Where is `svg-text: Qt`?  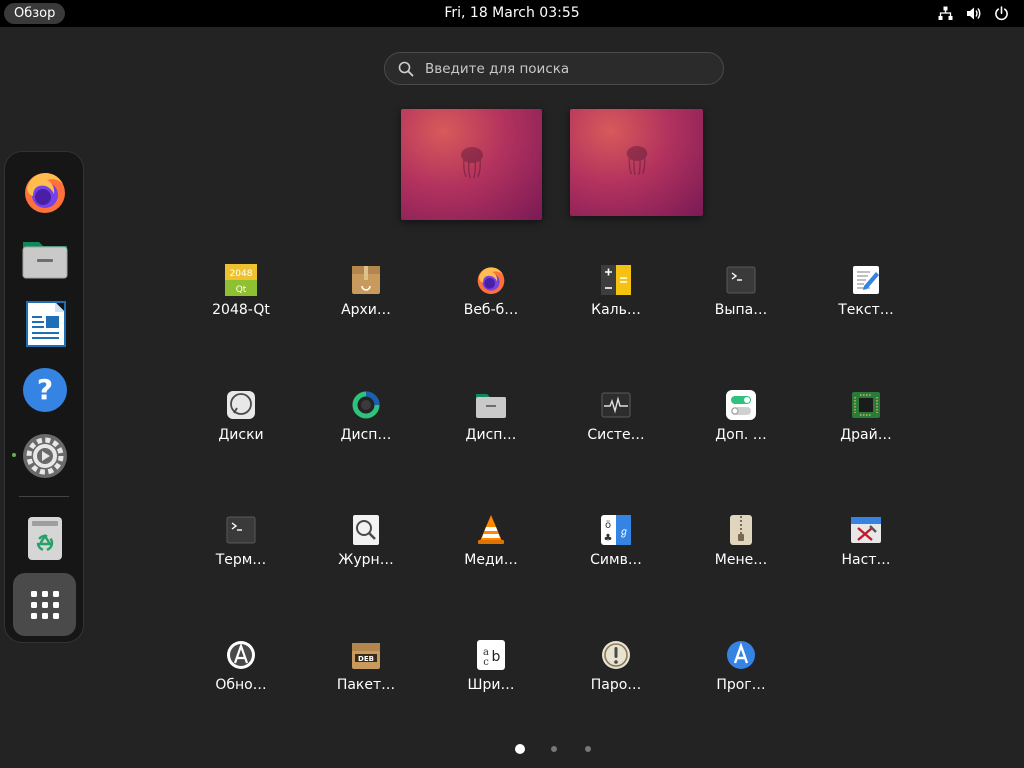
svg-text: Qt is located at coordinates (241, 290).